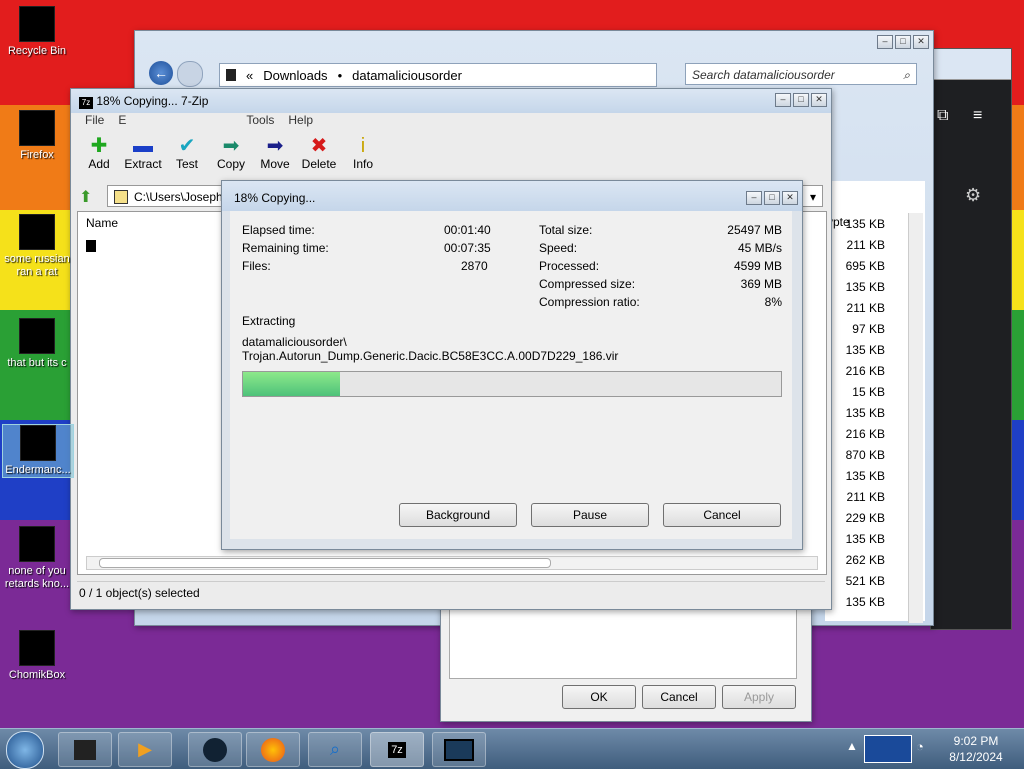 This screenshot has width=1024, height=769. What do you see at coordinates (759, 697) in the screenshot?
I see `apply-button: Apply` at bounding box center [759, 697].